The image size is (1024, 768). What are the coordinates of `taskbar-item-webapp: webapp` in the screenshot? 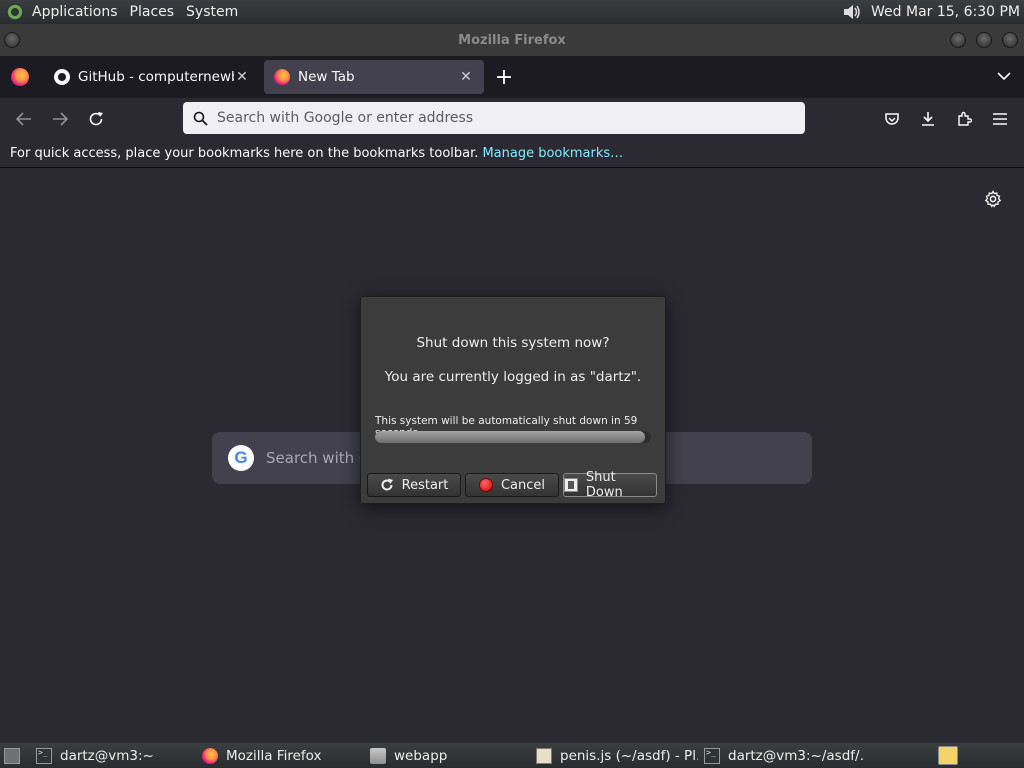 It's located at (447, 755).